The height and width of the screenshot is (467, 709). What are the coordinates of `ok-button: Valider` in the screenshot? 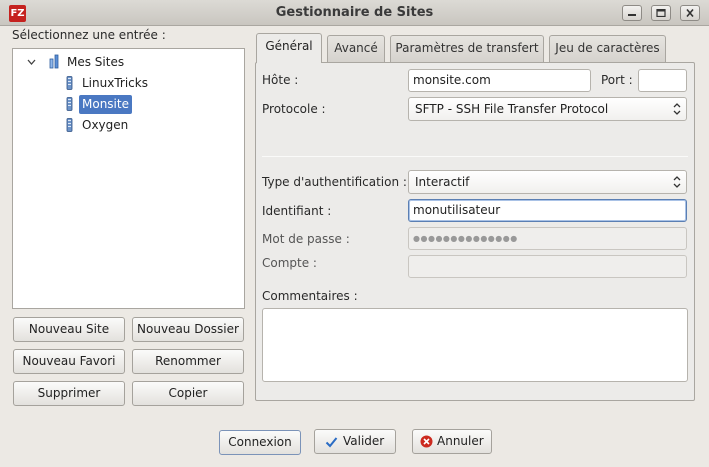 It's located at (355, 441).